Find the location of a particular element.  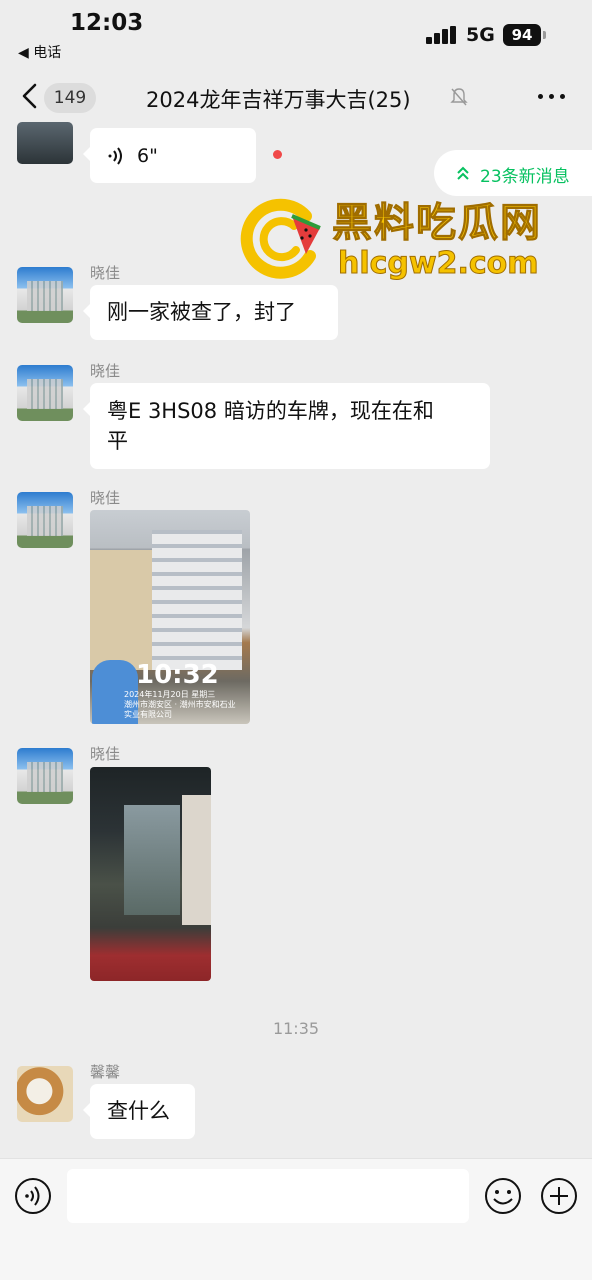

message-text-line: 粤E 3HS08 暗访的车牌，现在在和 is located at coordinates (270, 411).